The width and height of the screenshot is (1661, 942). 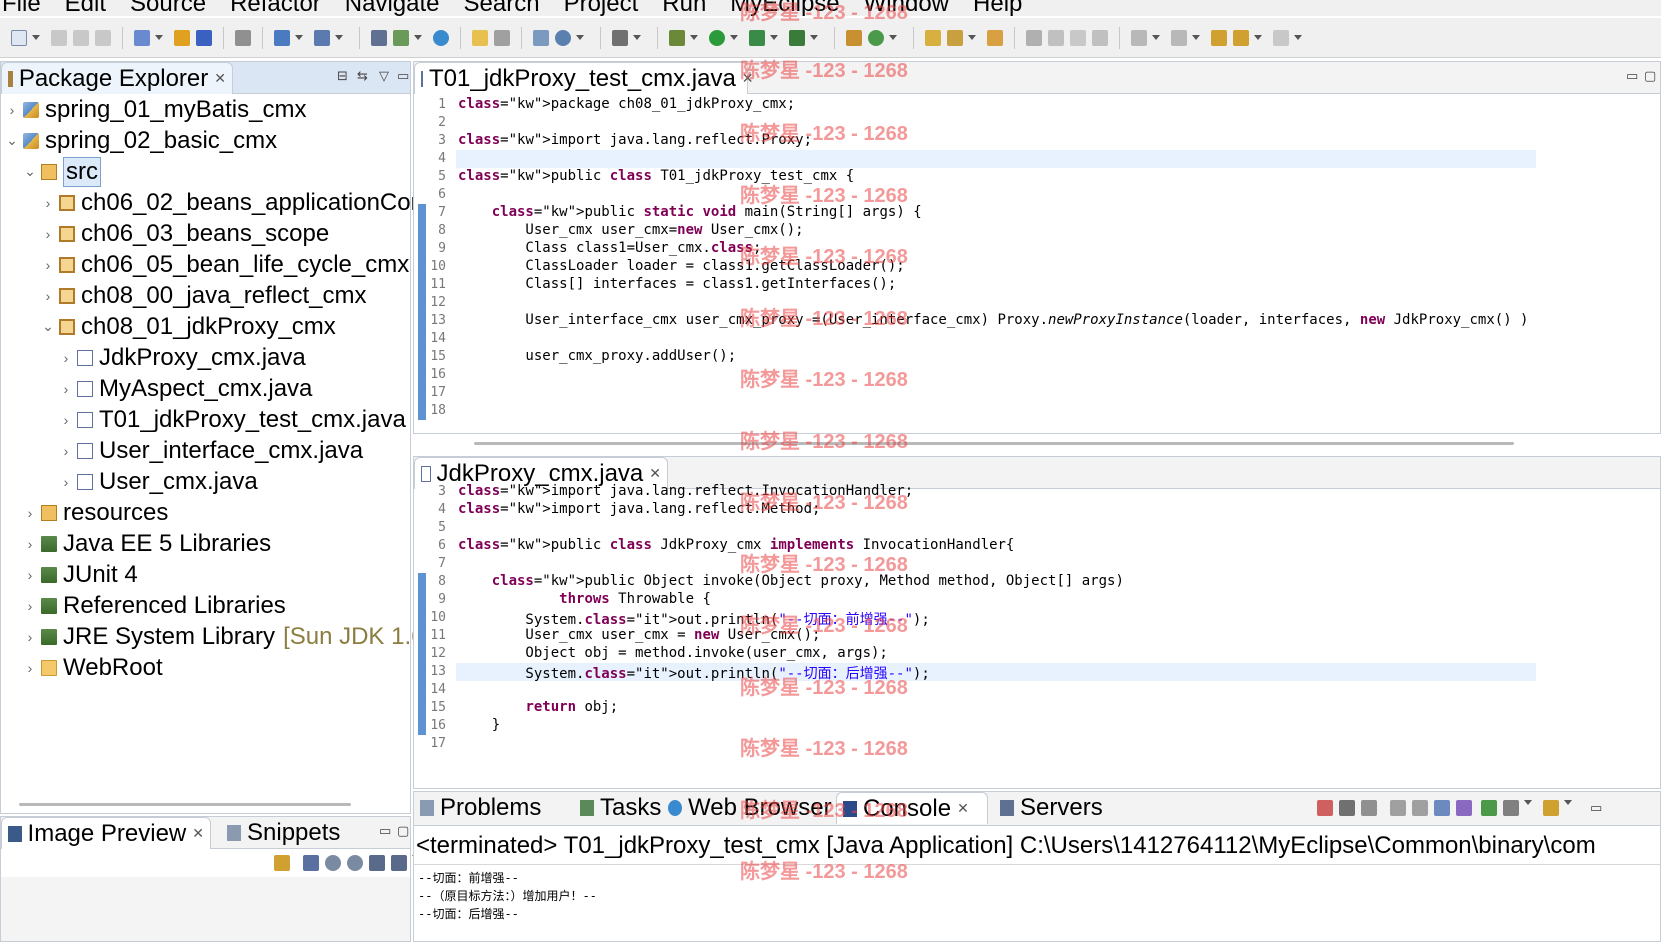 I want to click on menu-myeclipse: MyEclipse, so click(x=783, y=8).